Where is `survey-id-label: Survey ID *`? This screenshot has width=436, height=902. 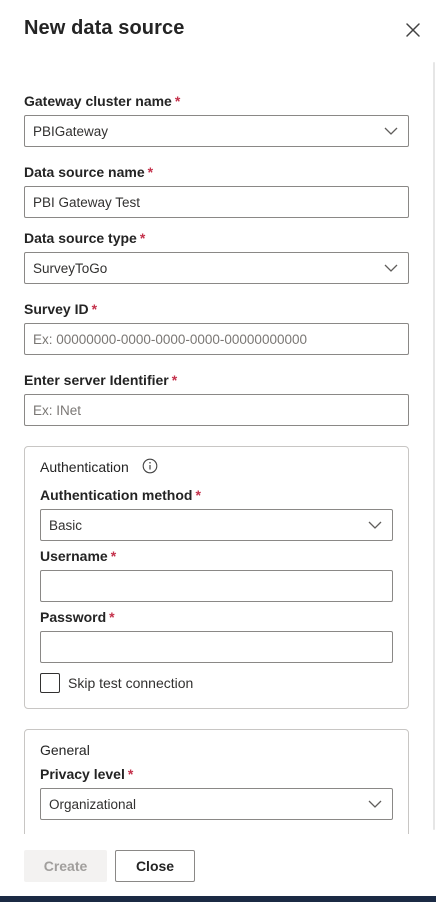
survey-id-label: Survey ID * is located at coordinates (60, 309).